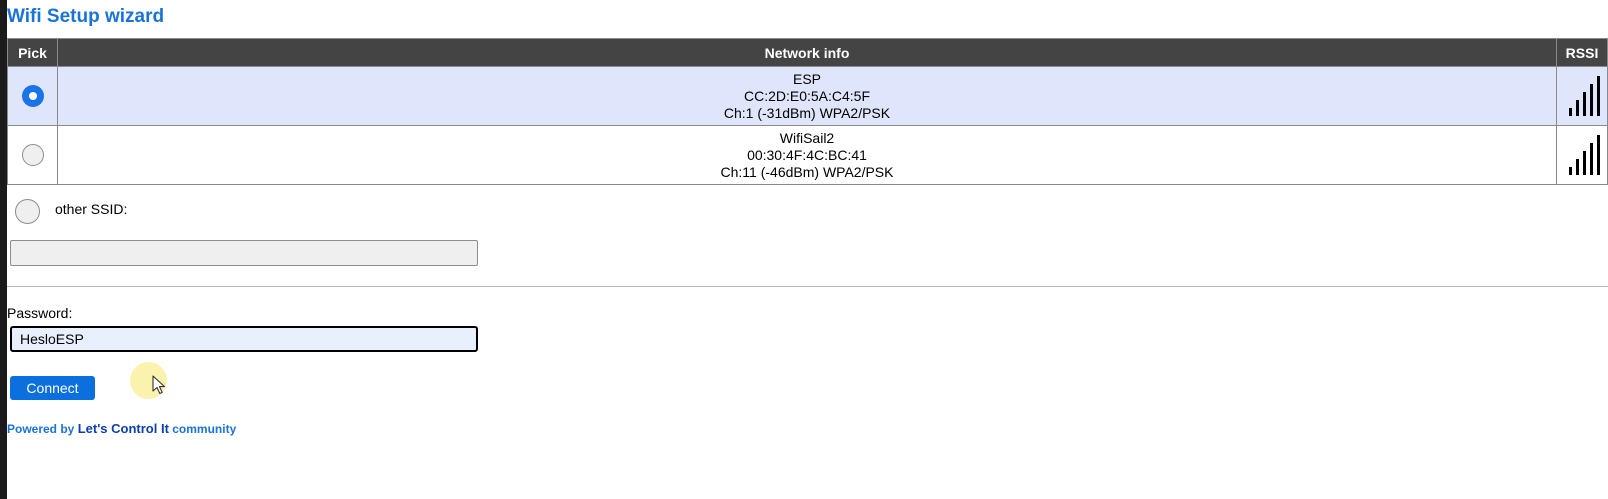 This screenshot has height=499, width=1608. I want to click on header-pick: Pick, so click(32, 52).